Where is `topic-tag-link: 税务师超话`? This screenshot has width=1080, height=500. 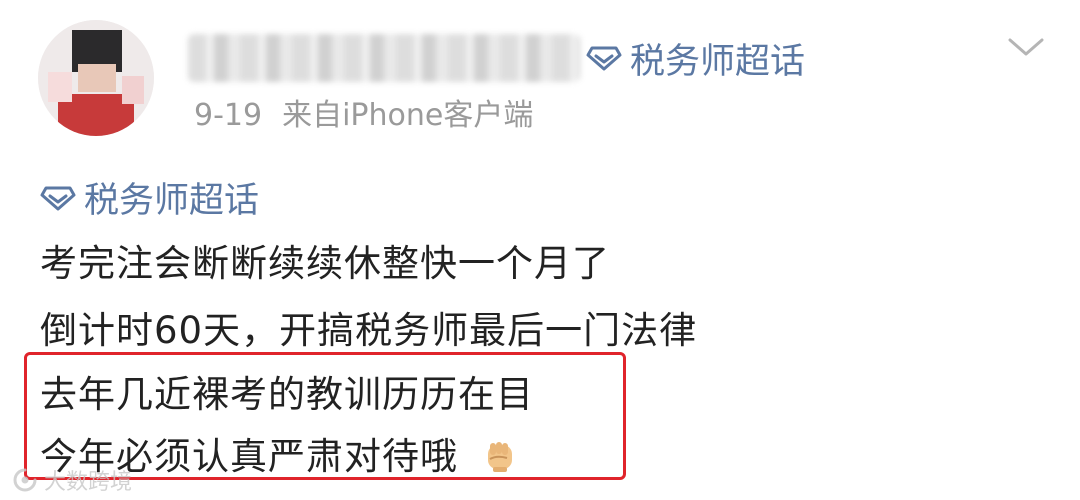
topic-tag-link: 税务师超话 is located at coordinates (149, 197).